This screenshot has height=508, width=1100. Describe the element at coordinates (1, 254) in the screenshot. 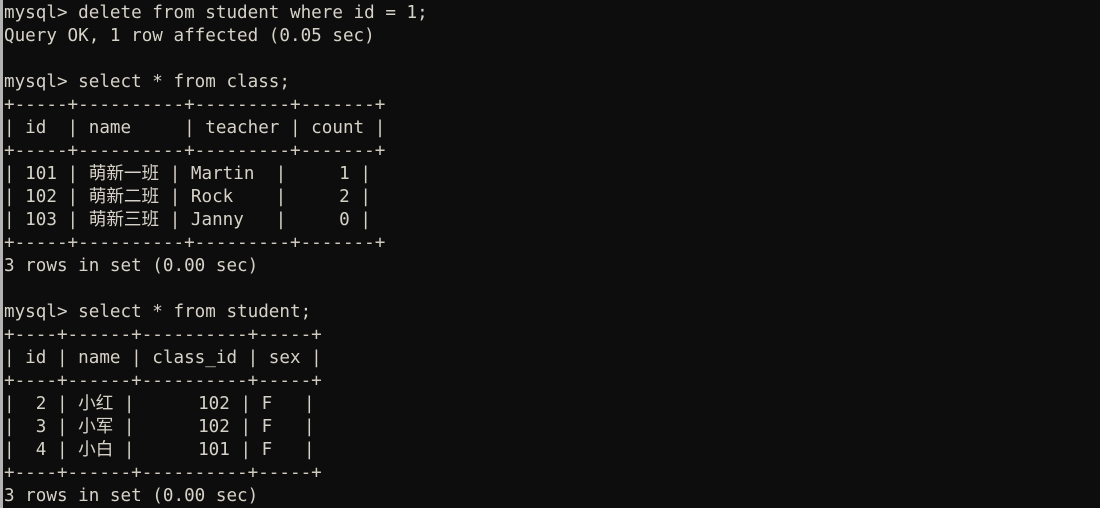

I see `window-left-edge` at that location.